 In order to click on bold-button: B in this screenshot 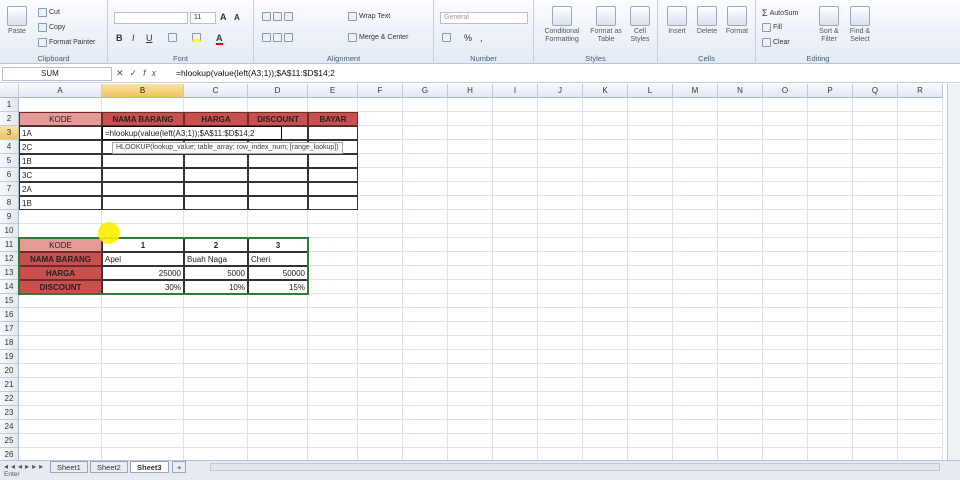, I will do `click(119, 38)`.